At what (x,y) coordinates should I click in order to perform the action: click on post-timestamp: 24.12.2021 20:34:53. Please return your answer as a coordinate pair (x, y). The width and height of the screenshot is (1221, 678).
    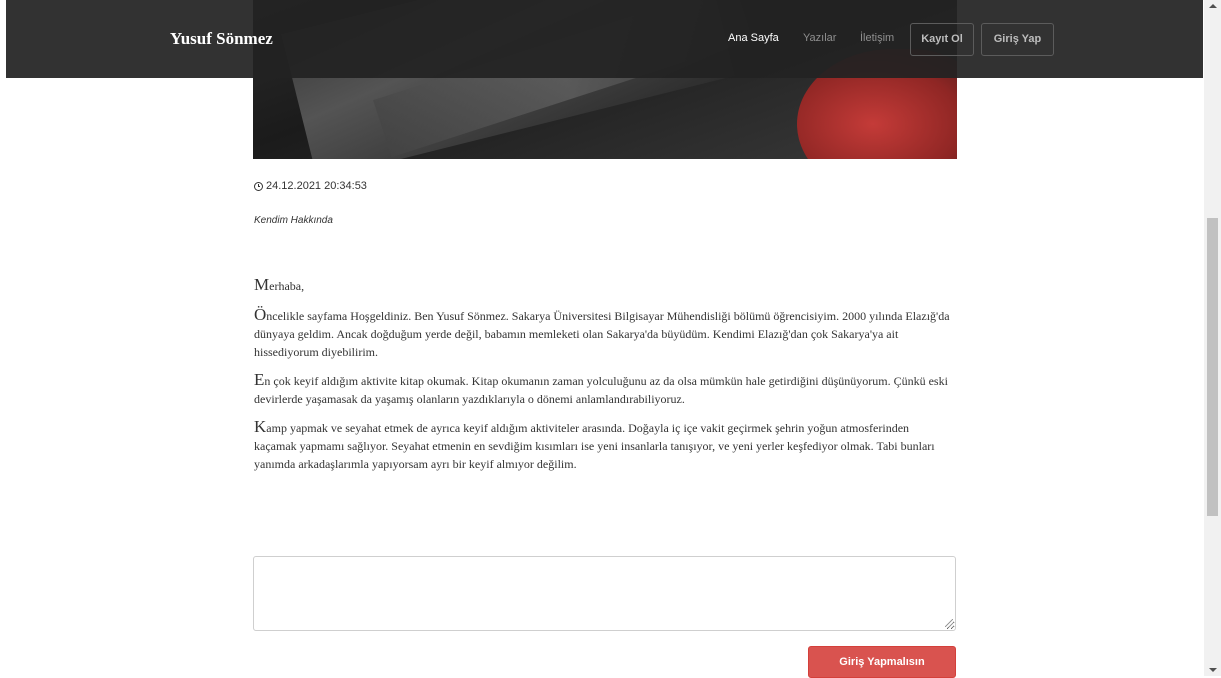
    Looking at the image, I should click on (310, 186).